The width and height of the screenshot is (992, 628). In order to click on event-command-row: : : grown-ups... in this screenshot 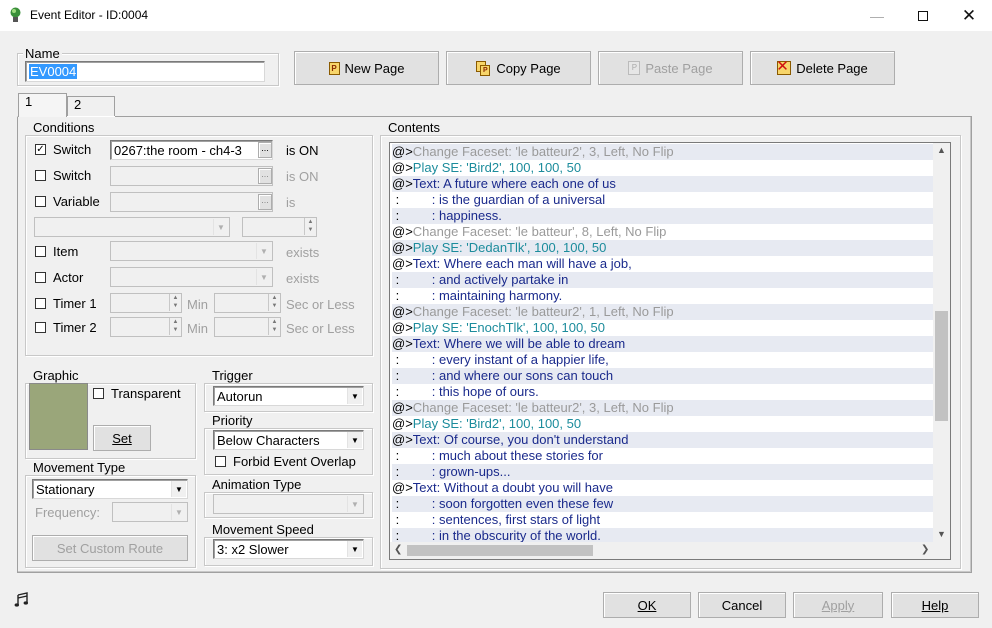, I will do `click(663, 472)`.